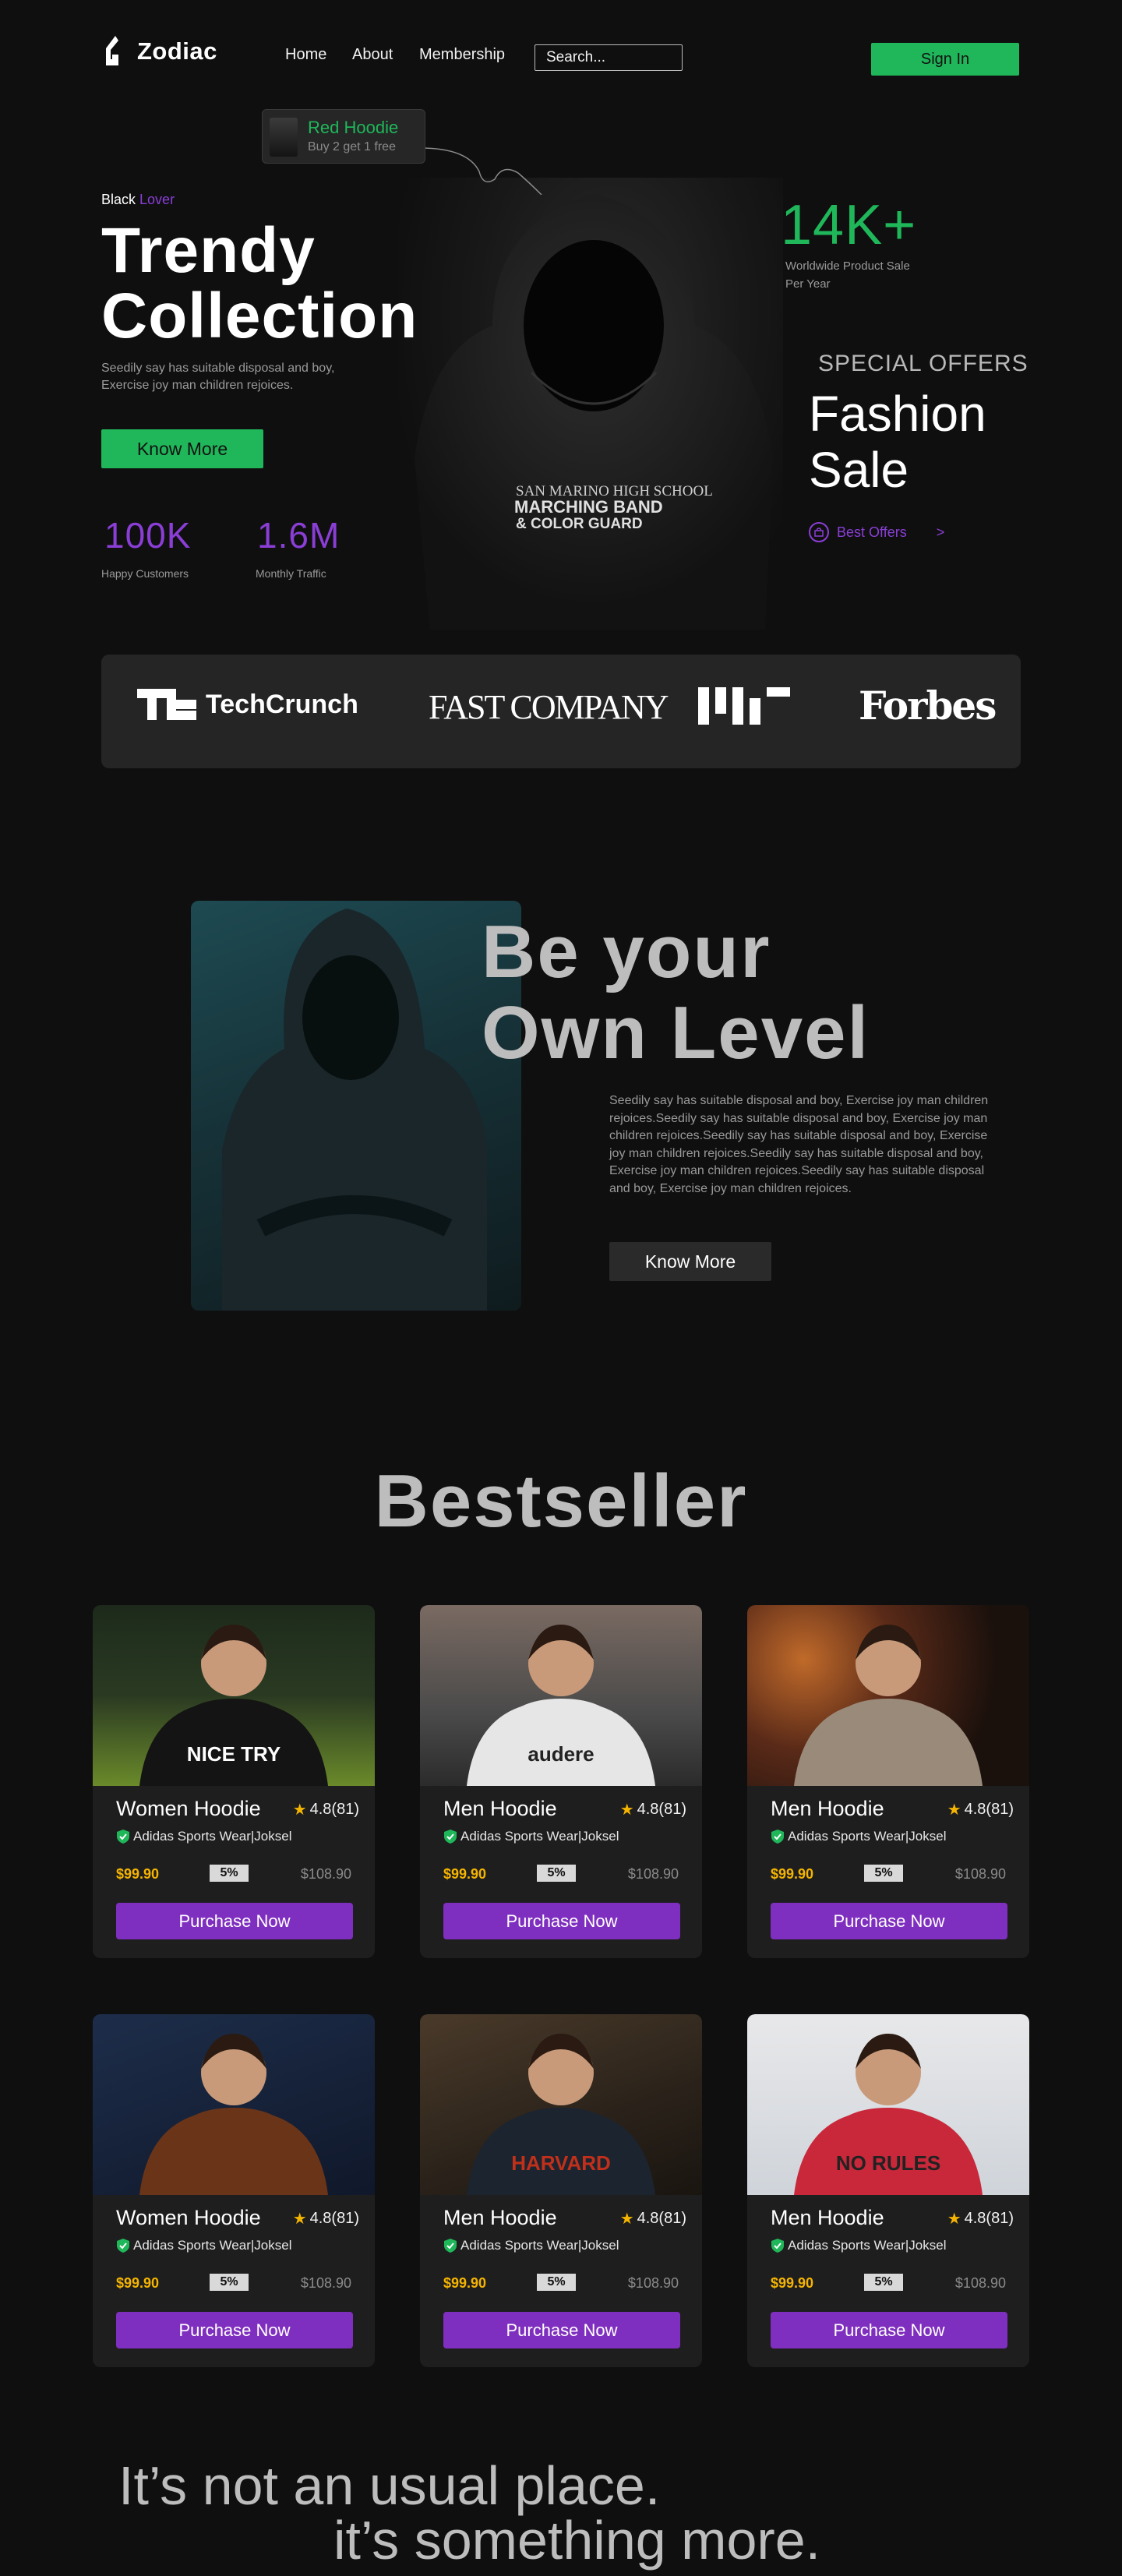 The image size is (1122, 2576). What do you see at coordinates (549, 707) in the screenshot?
I see `fast-company-logo: FAST COMPANY` at bounding box center [549, 707].